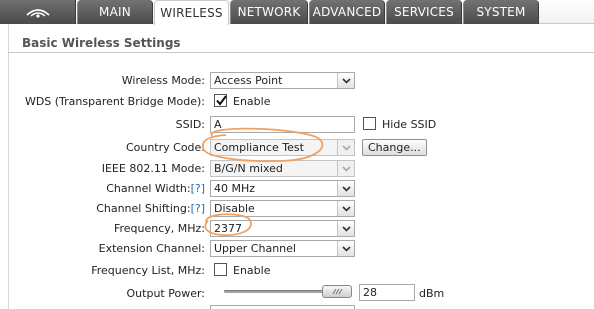  What do you see at coordinates (409, 124) in the screenshot?
I see `hide-ssid-label: Hide SSID` at bounding box center [409, 124].